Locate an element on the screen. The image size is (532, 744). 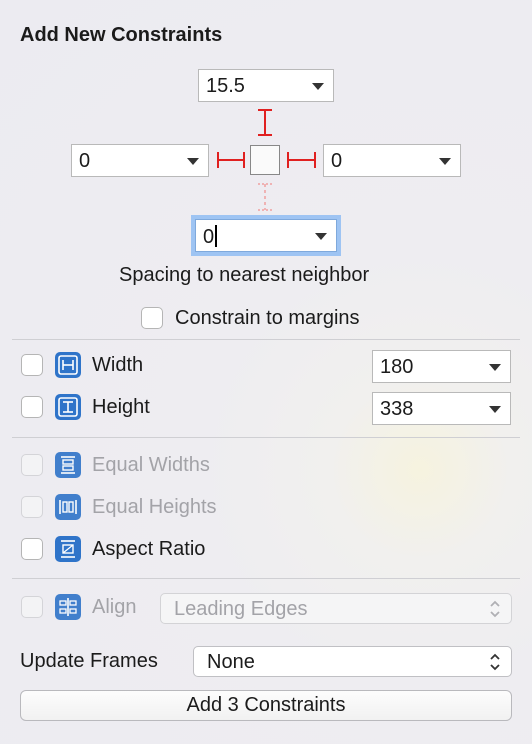
height-label: Height is located at coordinates (121, 407).